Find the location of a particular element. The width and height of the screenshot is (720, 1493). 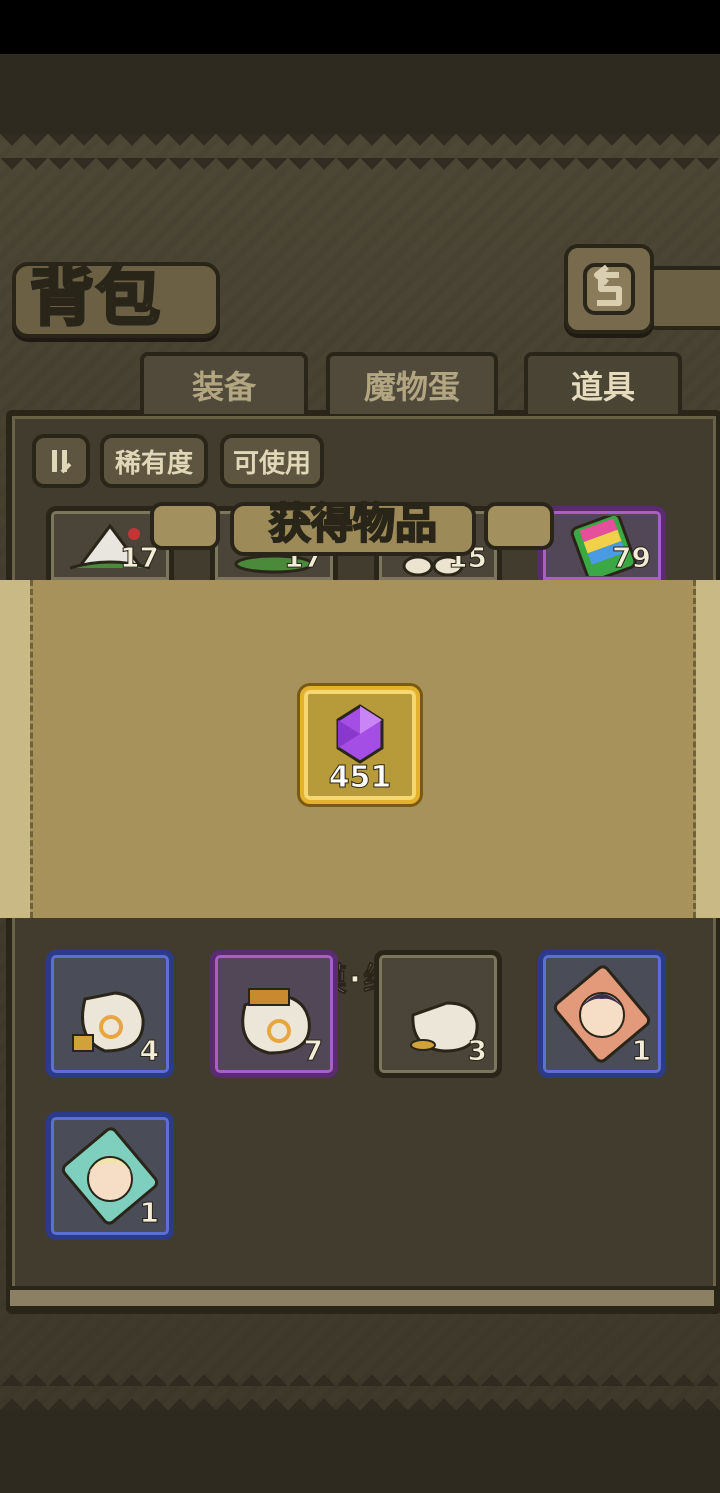

header-wing-left is located at coordinates (185, 526).